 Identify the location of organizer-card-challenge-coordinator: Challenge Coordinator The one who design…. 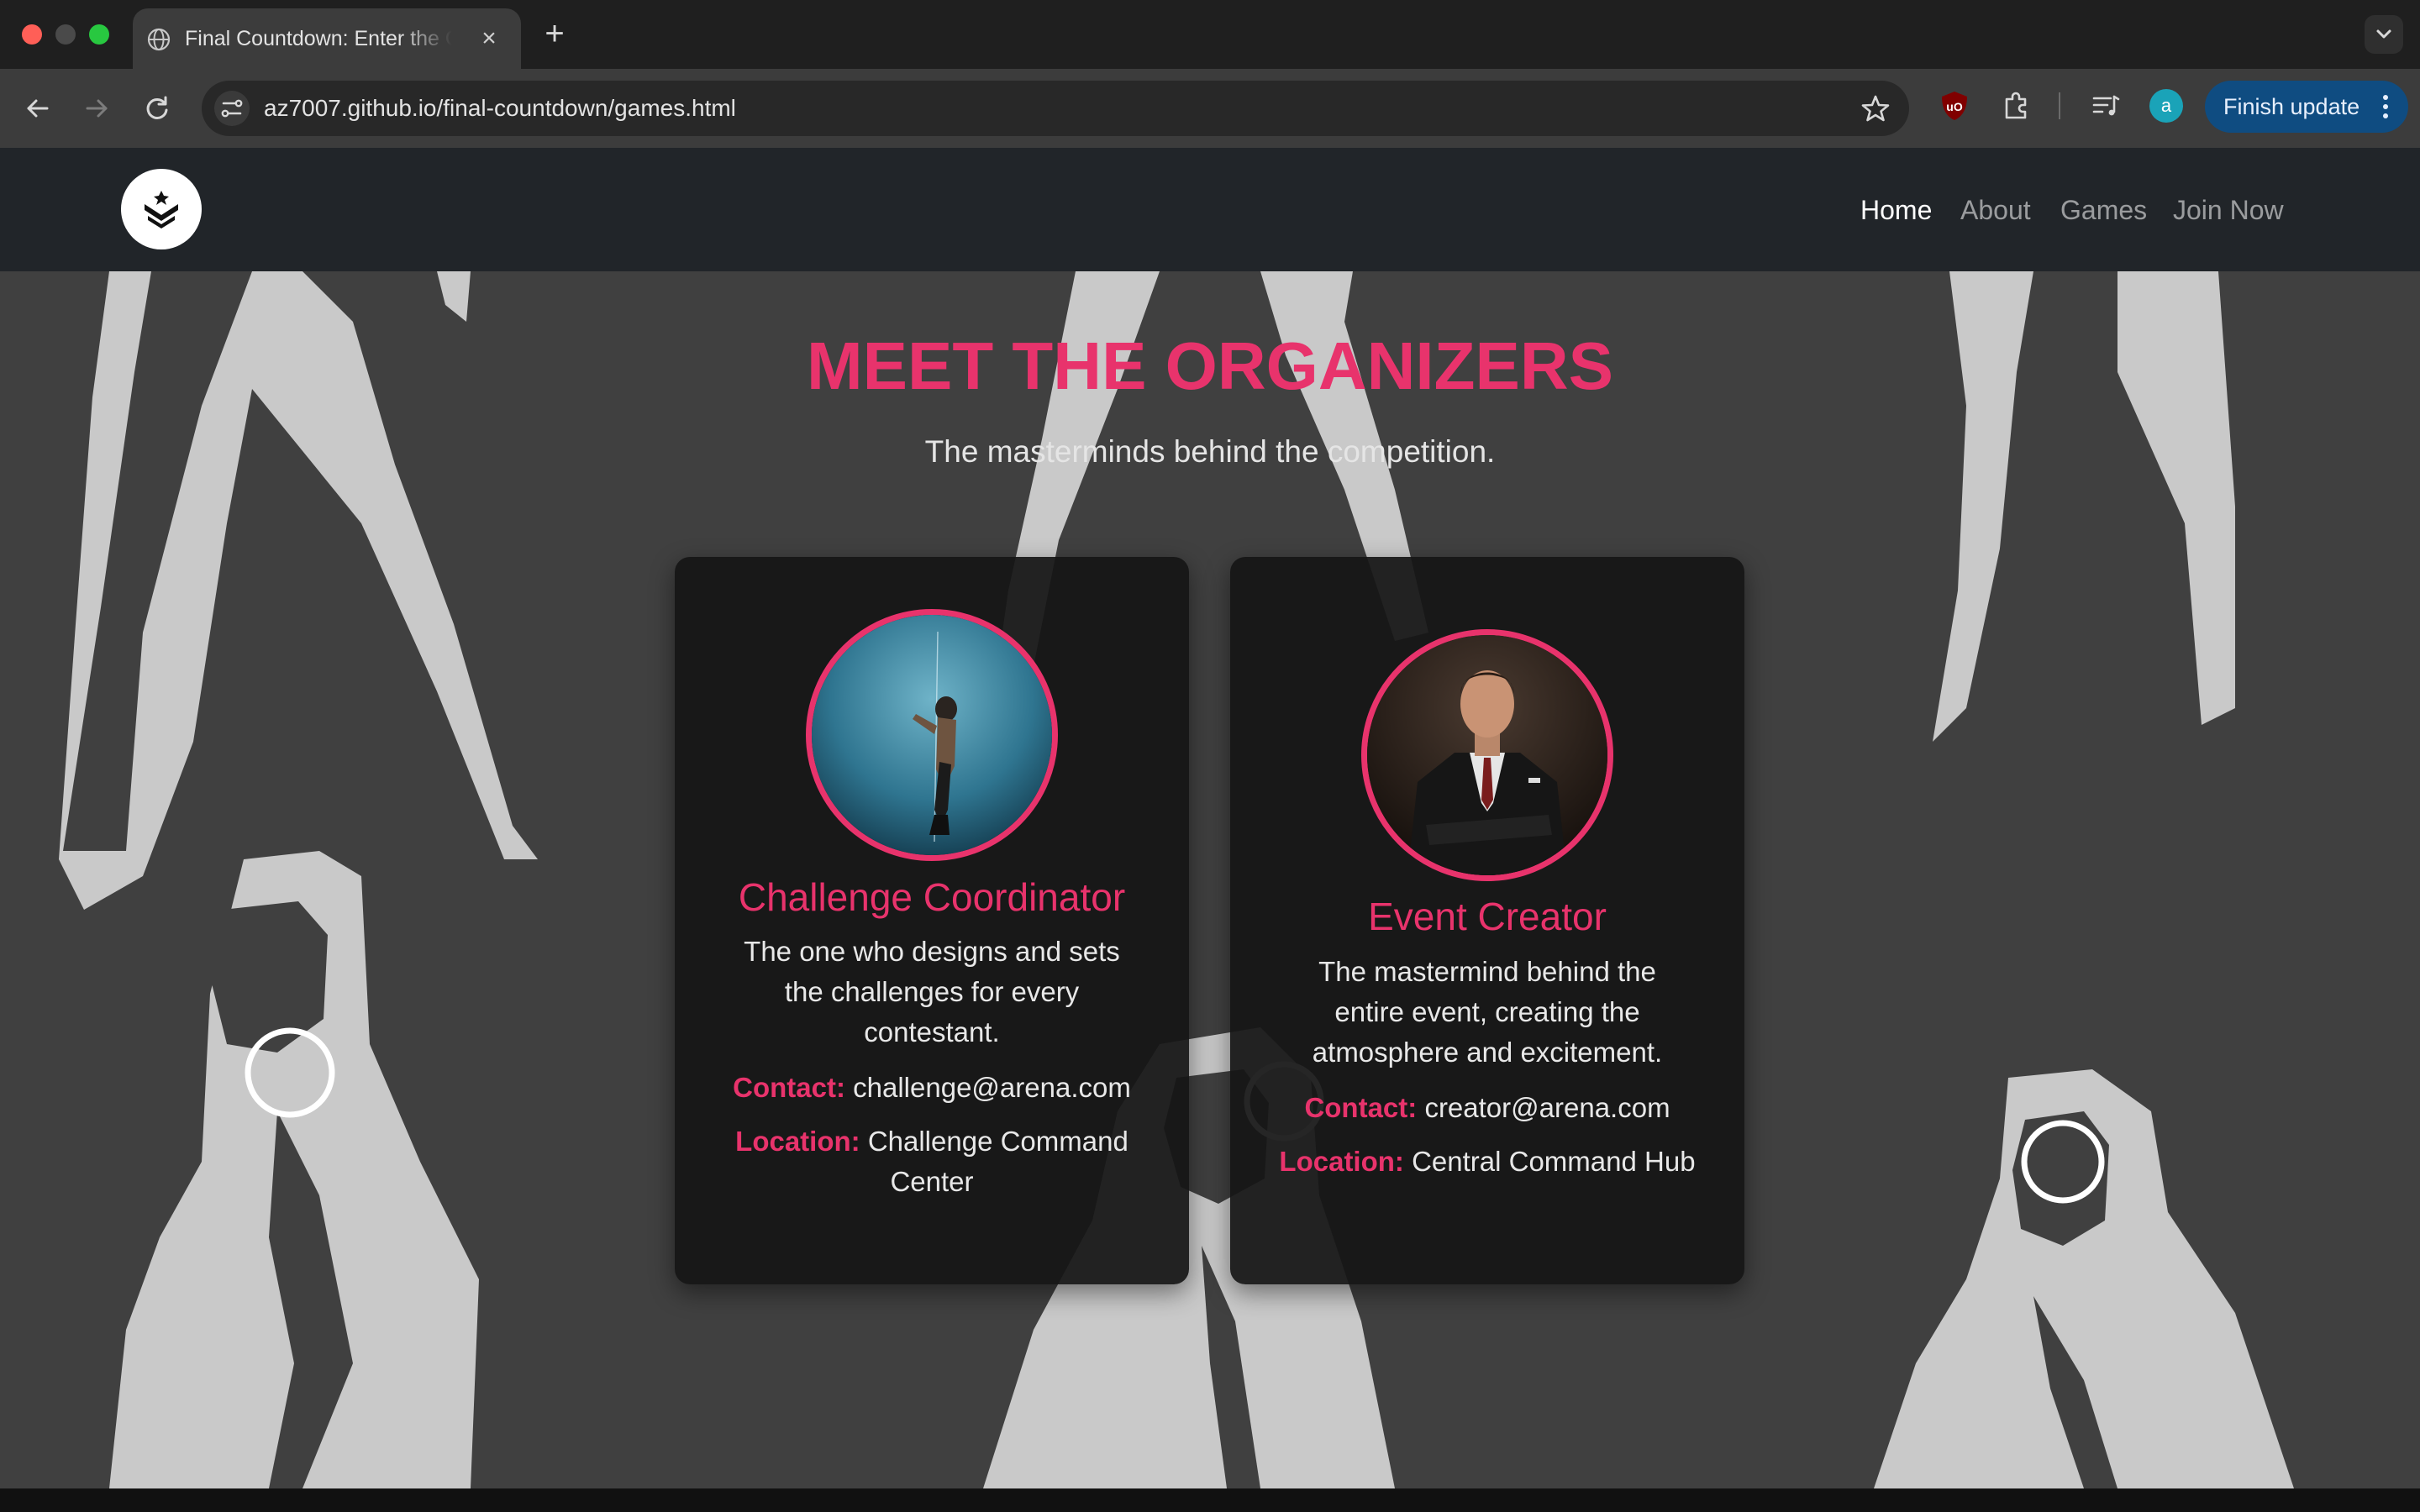
(932, 920).